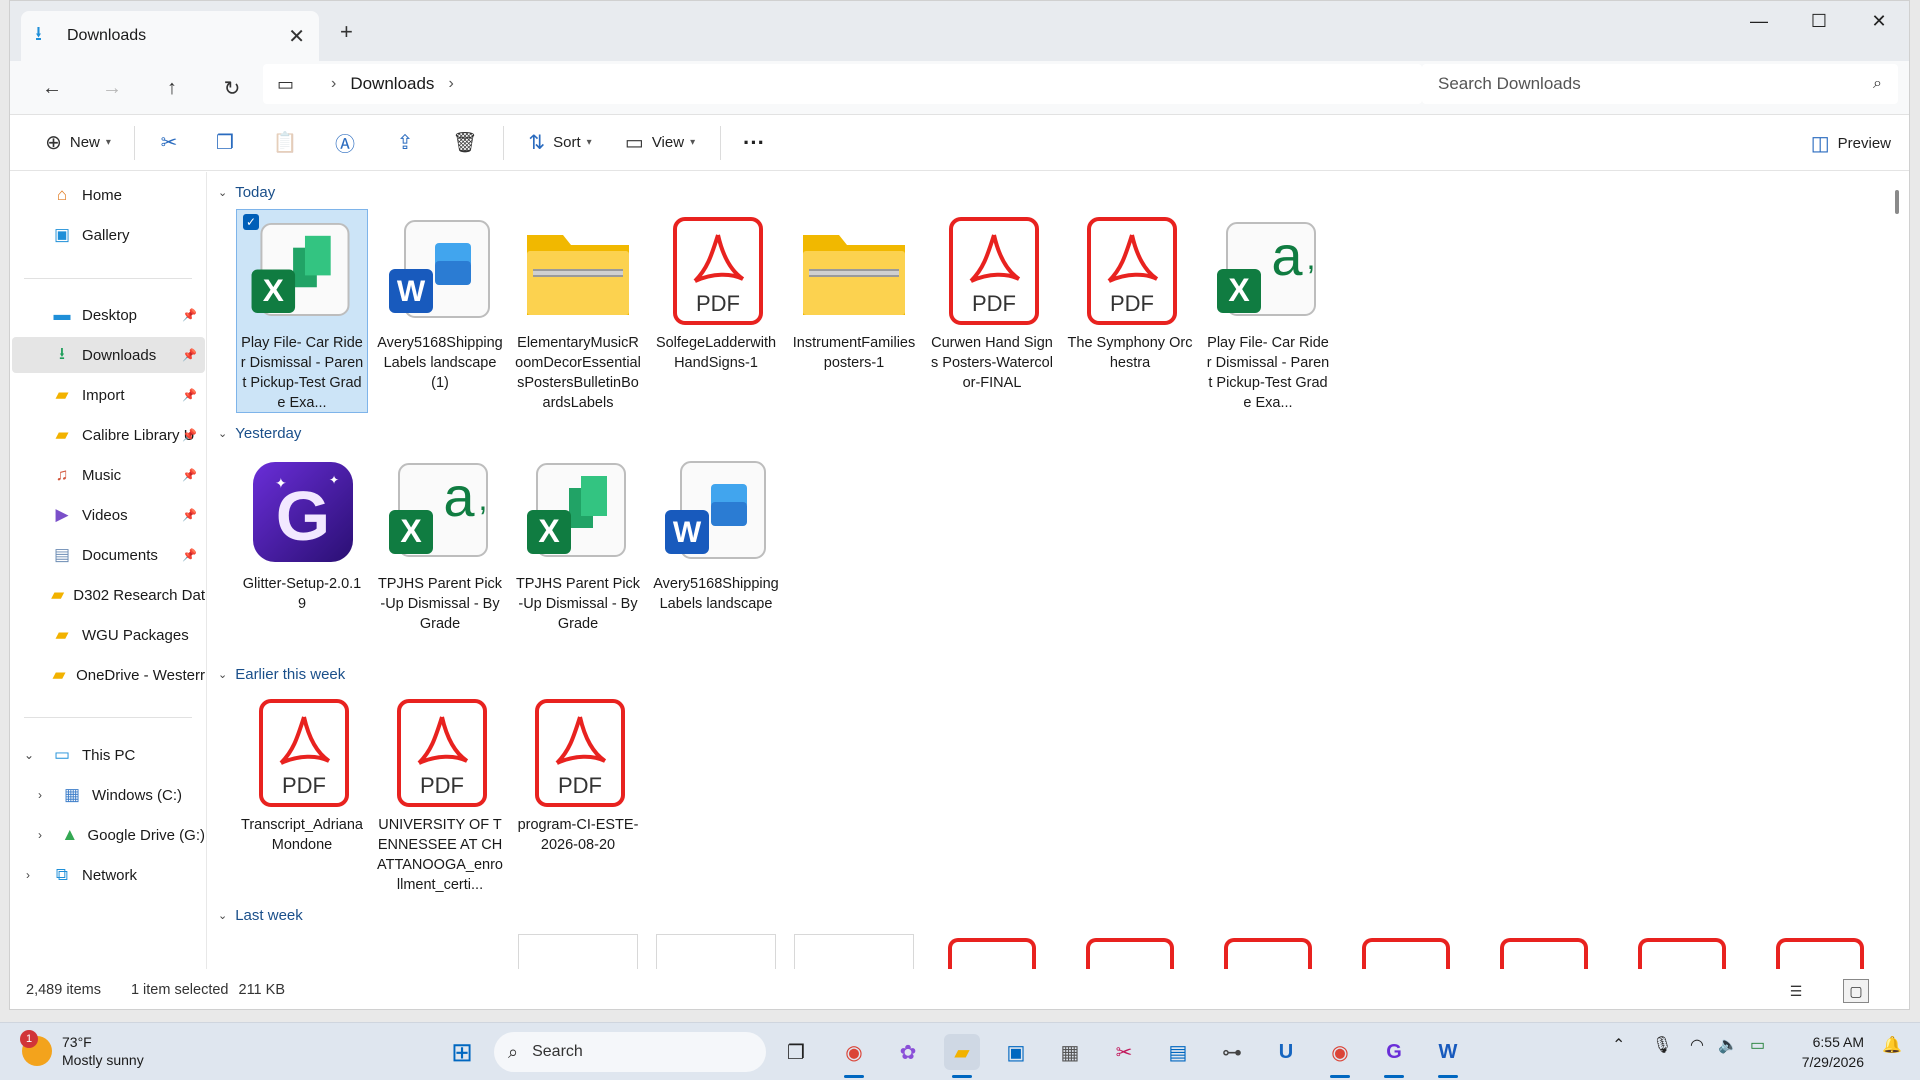  What do you see at coordinates (1662, 1045) in the screenshot?
I see `microphone-icon: 🎙` at bounding box center [1662, 1045].